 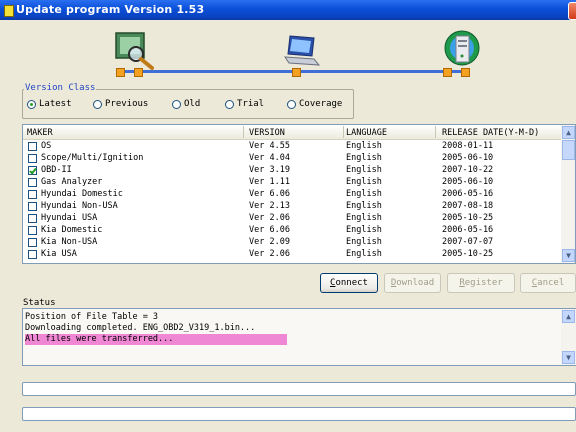 I want to click on table-row: OS Ver 4.55 English 2008-01-11, so click(x=292, y=146).